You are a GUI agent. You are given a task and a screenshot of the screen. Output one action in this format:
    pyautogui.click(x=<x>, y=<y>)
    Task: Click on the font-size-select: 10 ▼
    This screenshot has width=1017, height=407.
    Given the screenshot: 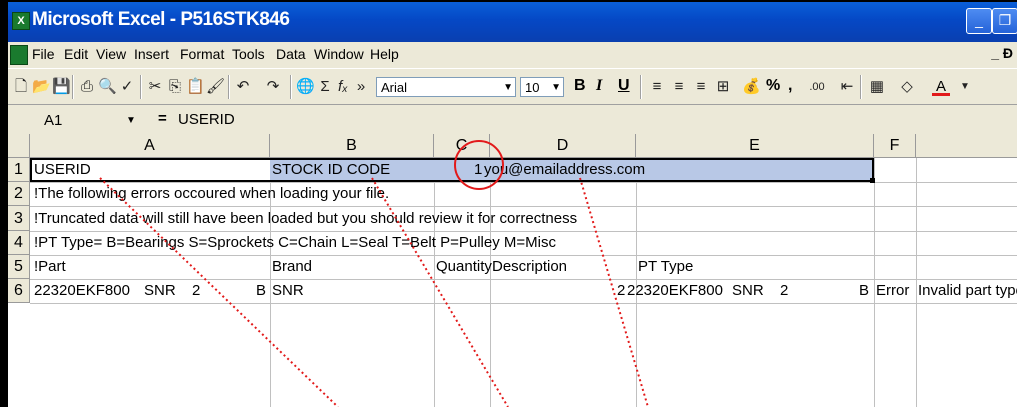 What is the action you would take?
    pyautogui.click(x=542, y=87)
    